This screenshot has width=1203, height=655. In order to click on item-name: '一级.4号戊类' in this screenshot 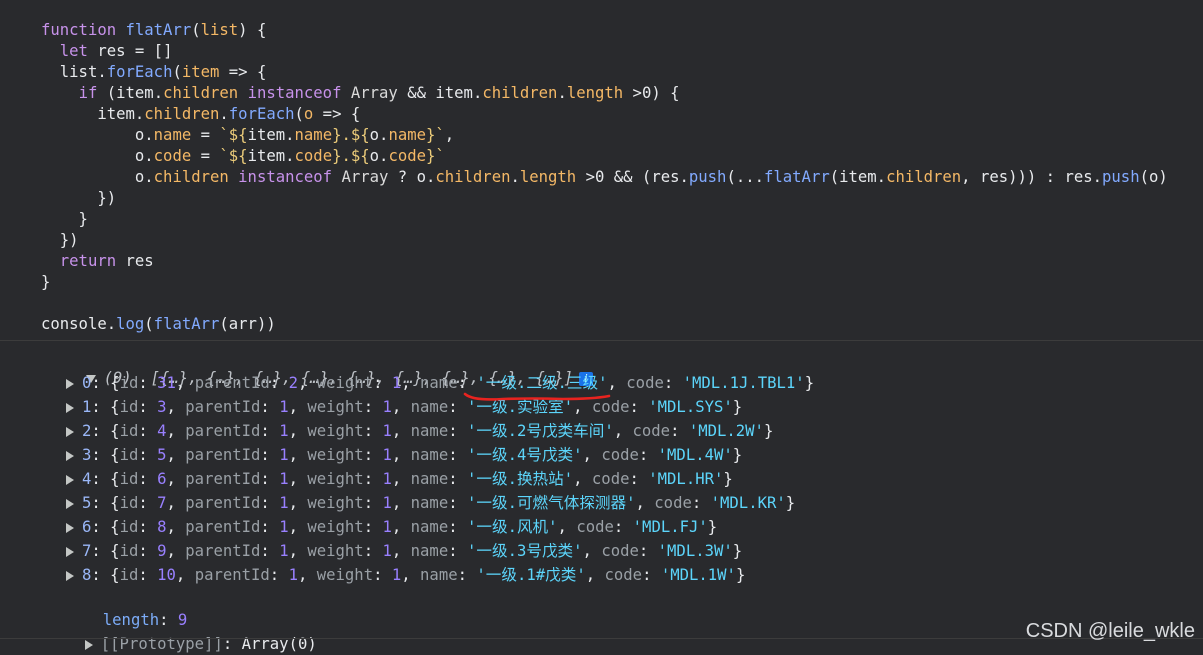, I will do `click(525, 455)`.